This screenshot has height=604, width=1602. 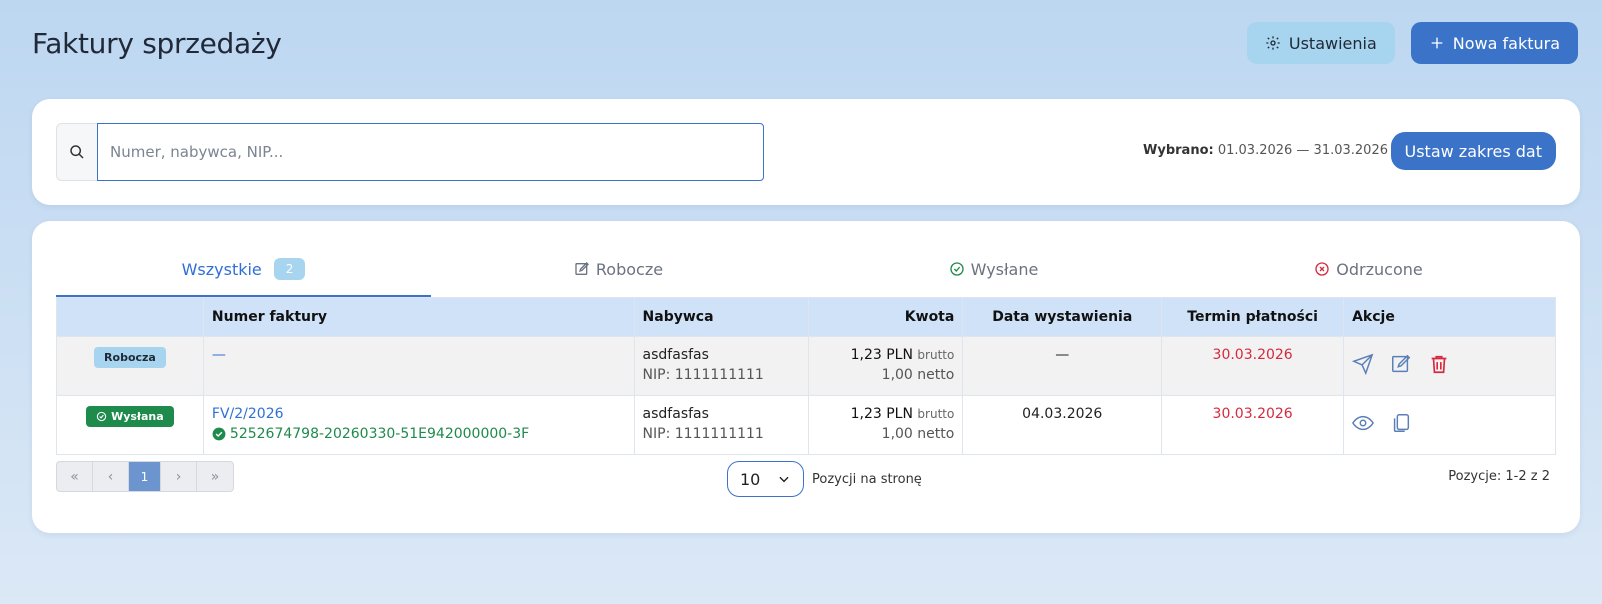 I want to click on tab-all: Wszystkie 2, so click(x=243, y=270).